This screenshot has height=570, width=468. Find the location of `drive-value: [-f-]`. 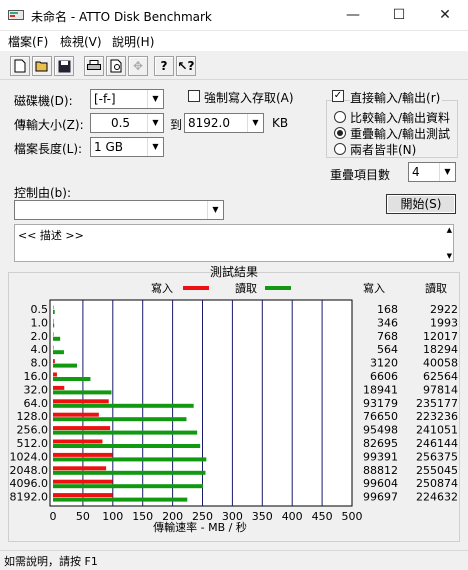

drive-value: [-f-] is located at coordinates (105, 99).